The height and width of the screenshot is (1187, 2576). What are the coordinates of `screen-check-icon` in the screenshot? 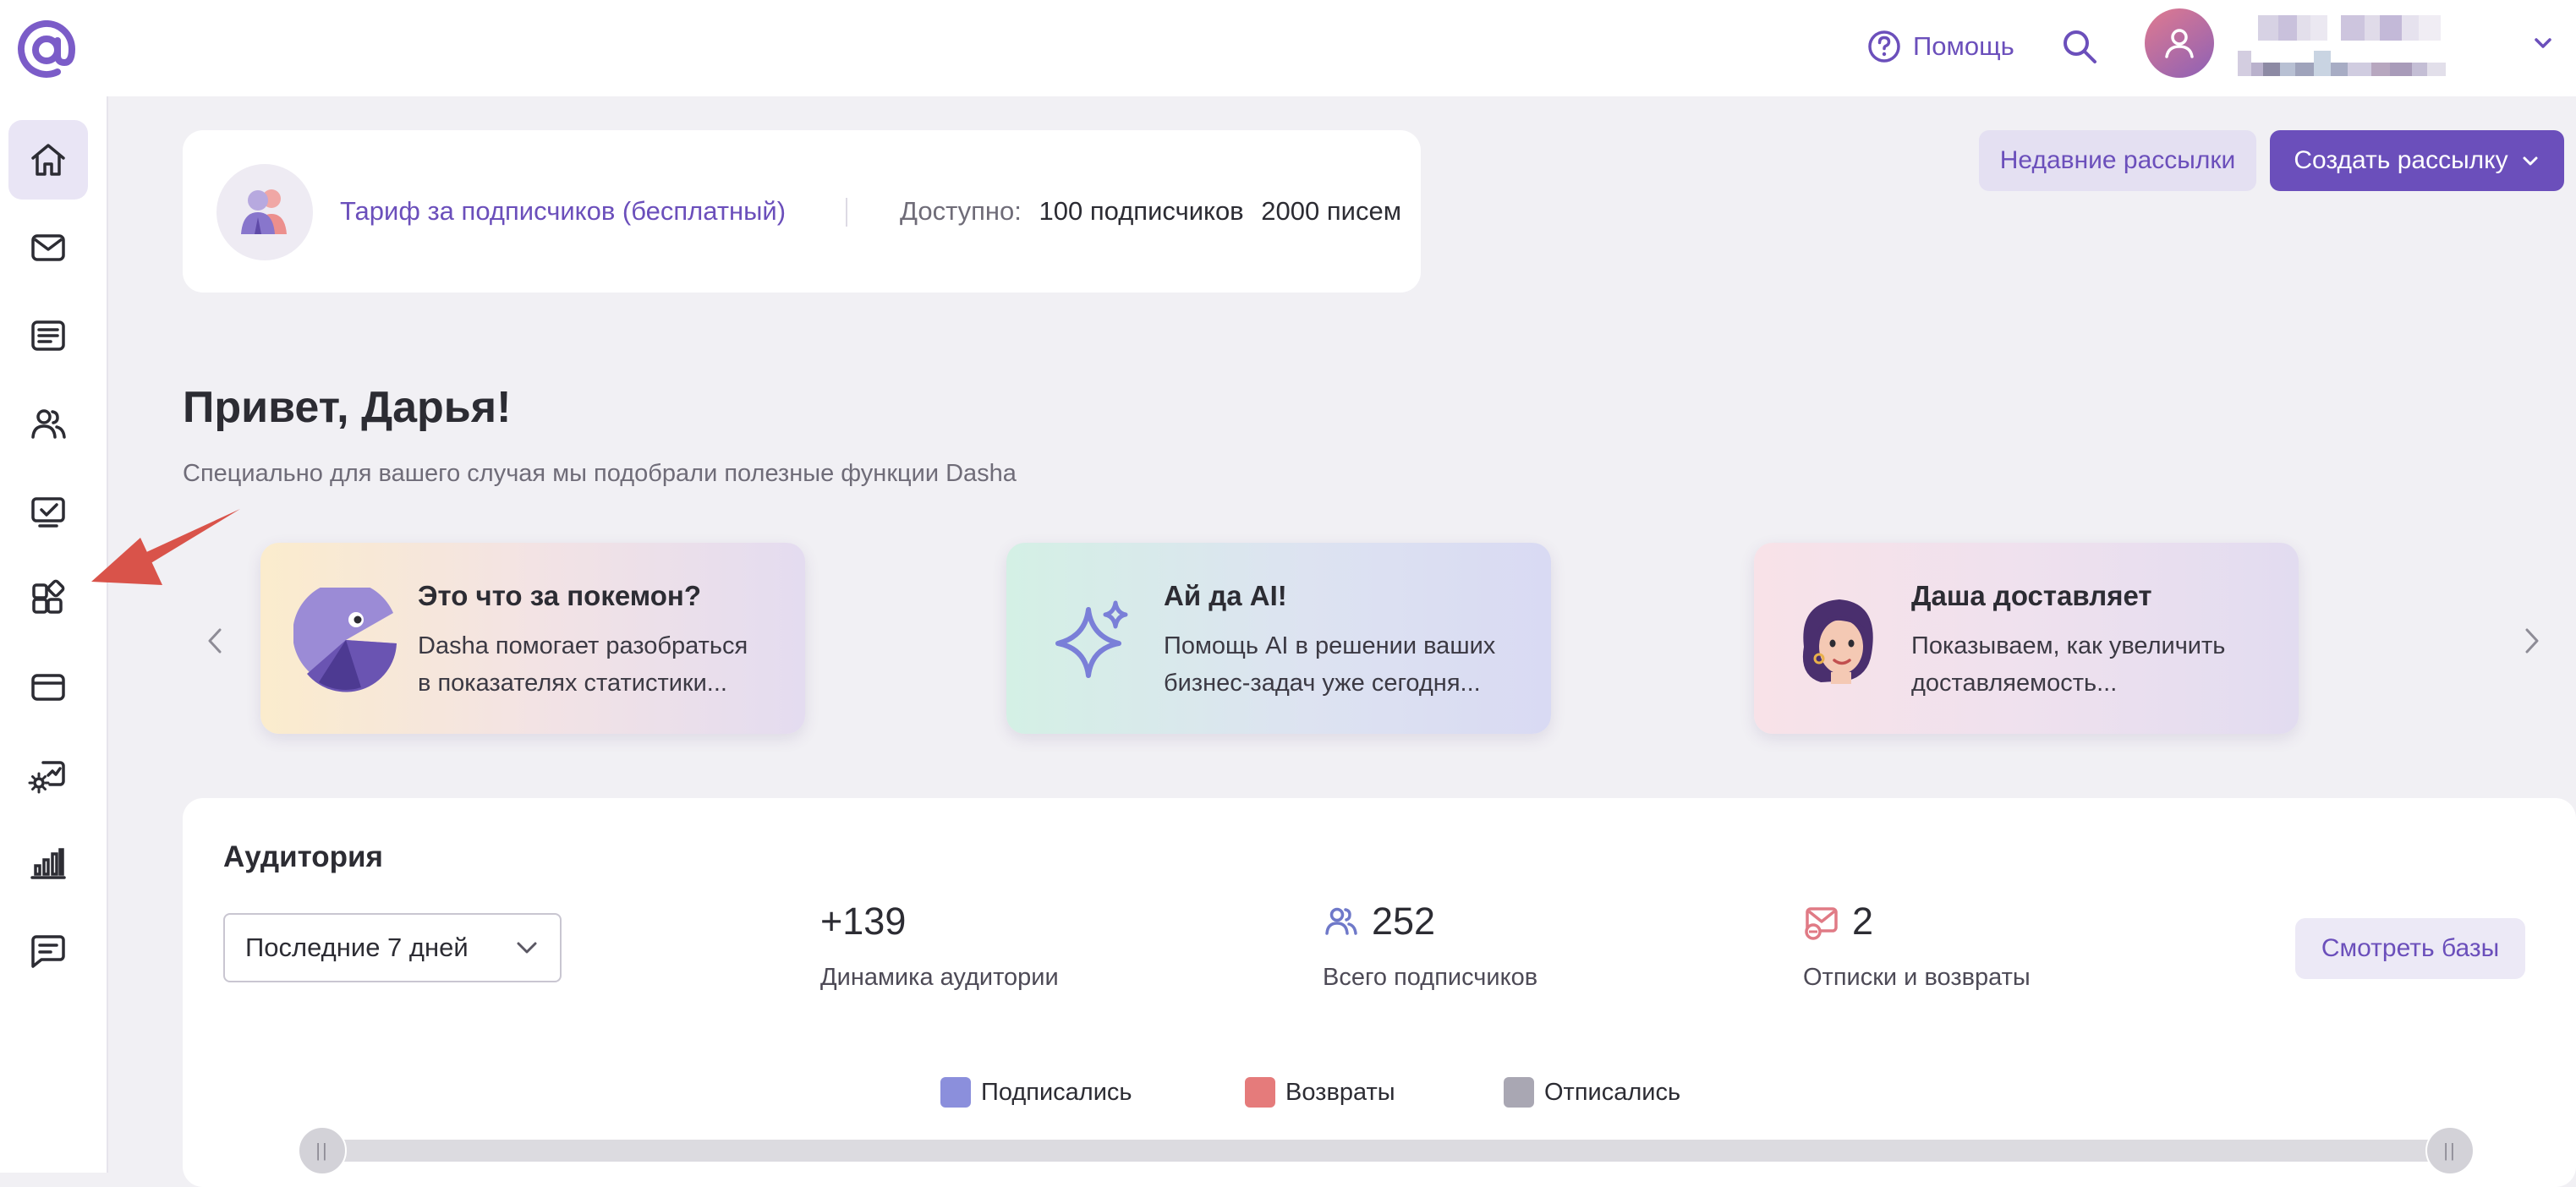 It's located at (48, 512).